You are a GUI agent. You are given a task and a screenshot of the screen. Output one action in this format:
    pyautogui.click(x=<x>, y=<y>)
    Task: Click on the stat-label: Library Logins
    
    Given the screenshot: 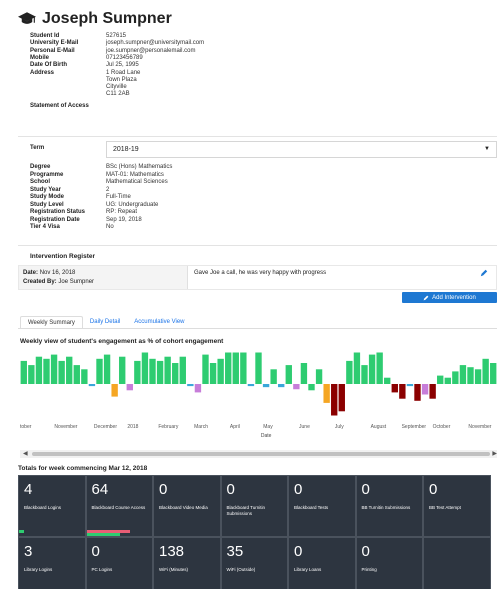 What is the action you would take?
    pyautogui.click(x=38, y=569)
    